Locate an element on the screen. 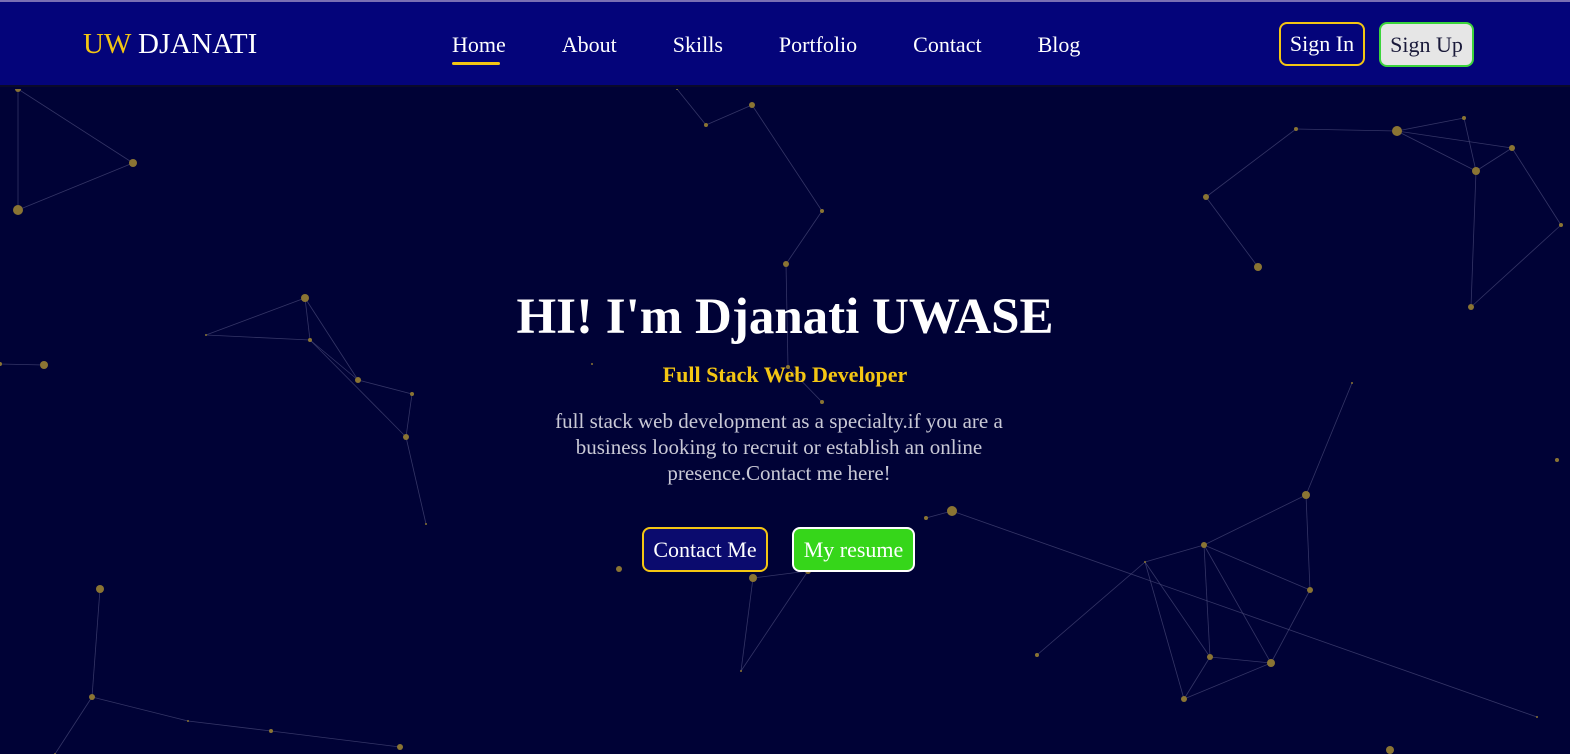 Image resolution: width=1570 pixels, height=754 pixels. site-logo: UW DJANATI is located at coordinates (170, 44).